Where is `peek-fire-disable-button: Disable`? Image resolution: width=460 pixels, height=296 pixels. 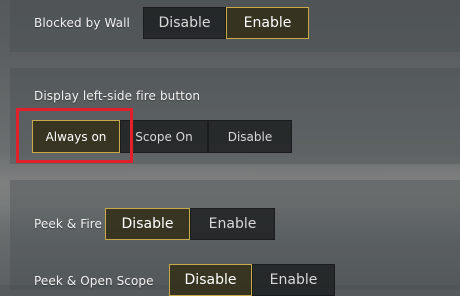
peek-fire-disable-button: Disable is located at coordinates (147, 224).